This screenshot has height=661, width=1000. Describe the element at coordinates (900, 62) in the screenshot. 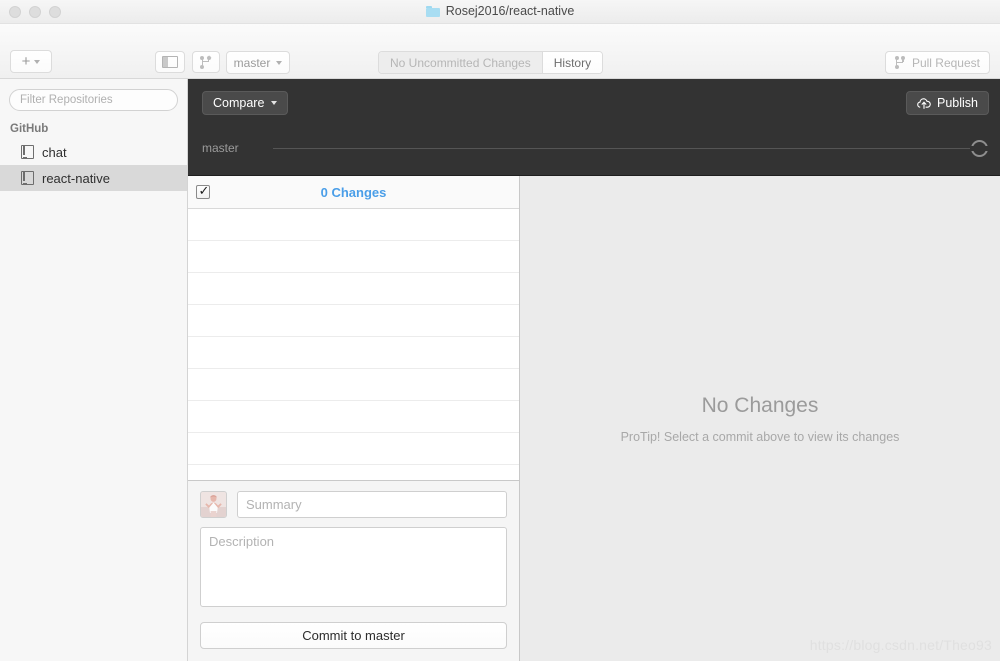

I see `branch-icon` at that location.